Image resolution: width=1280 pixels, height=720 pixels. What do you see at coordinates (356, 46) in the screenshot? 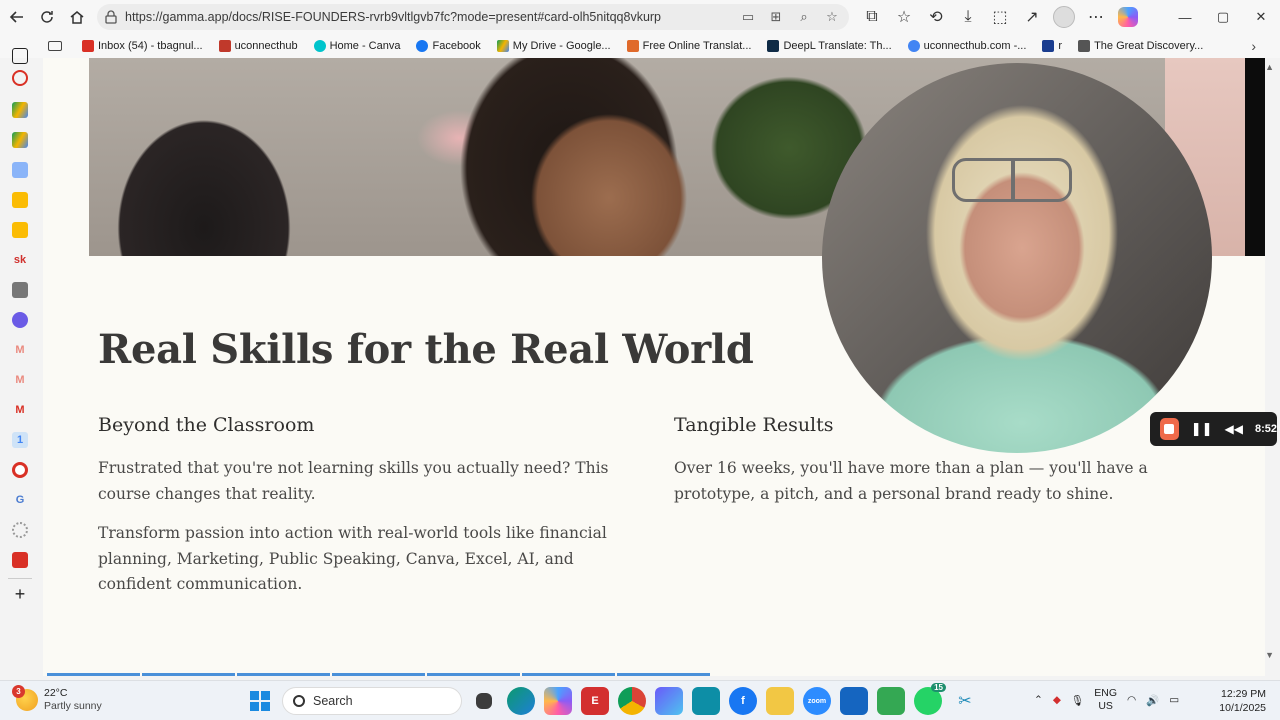
I see `bookmark-item: Home - Canva` at bounding box center [356, 46].